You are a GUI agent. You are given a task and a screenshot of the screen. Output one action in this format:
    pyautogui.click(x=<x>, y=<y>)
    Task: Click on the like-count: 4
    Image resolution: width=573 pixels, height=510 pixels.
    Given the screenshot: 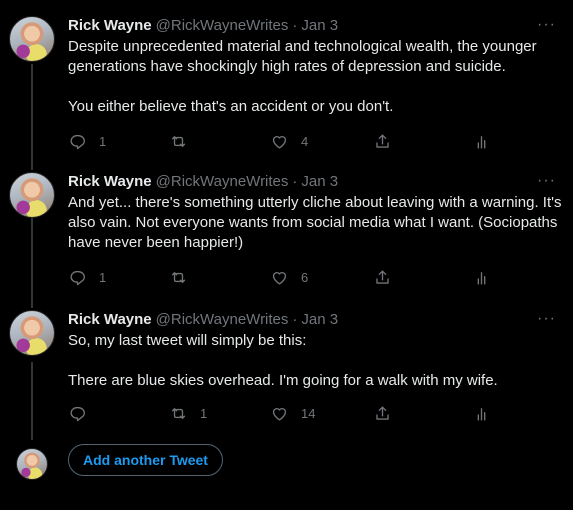 What is the action you would take?
    pyautogui.click(x=305, y=141)
    